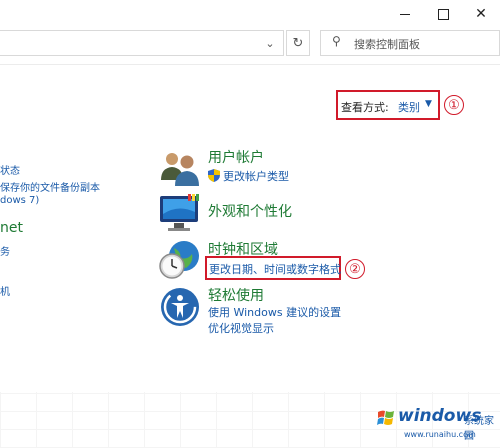 This screenshot has height=448, width=500. What do you see at coordinates (256, 176) in the screenshot?
I see `link-change-account-type: 更改帐户类型` at bounding box center [256, 176].